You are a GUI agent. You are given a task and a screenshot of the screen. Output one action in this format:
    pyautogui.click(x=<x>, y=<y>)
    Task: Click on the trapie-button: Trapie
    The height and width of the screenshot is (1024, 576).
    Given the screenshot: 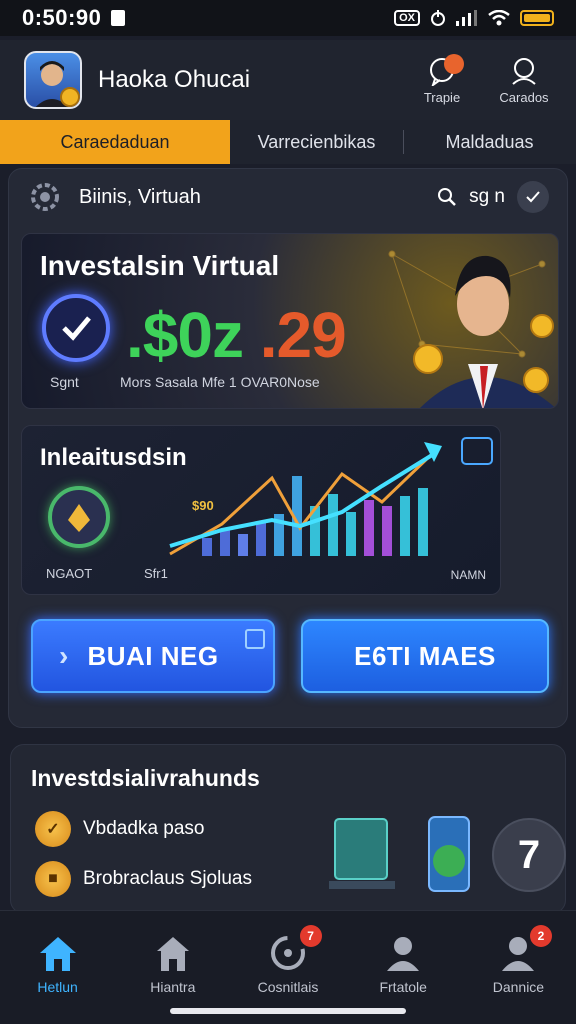 What is the action you would take?
    pyautogui.click(x=442, y=79)
    